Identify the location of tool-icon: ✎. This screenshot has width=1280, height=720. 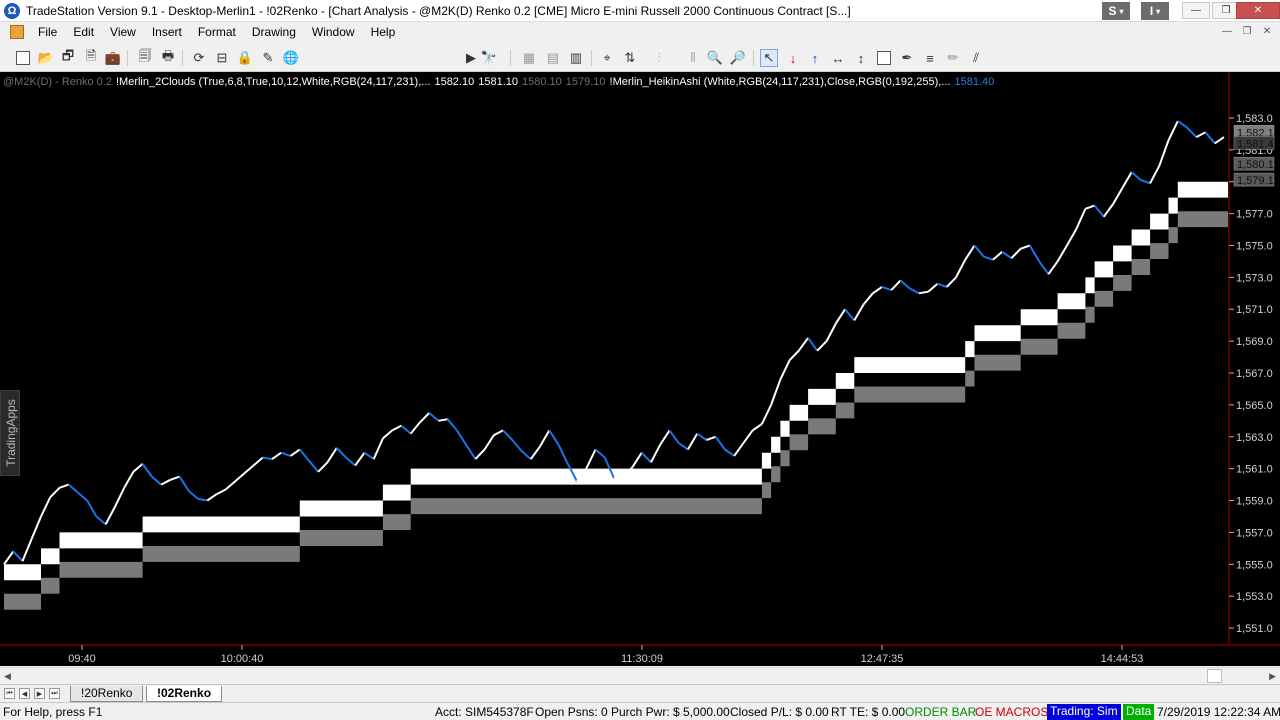
(268, 58).